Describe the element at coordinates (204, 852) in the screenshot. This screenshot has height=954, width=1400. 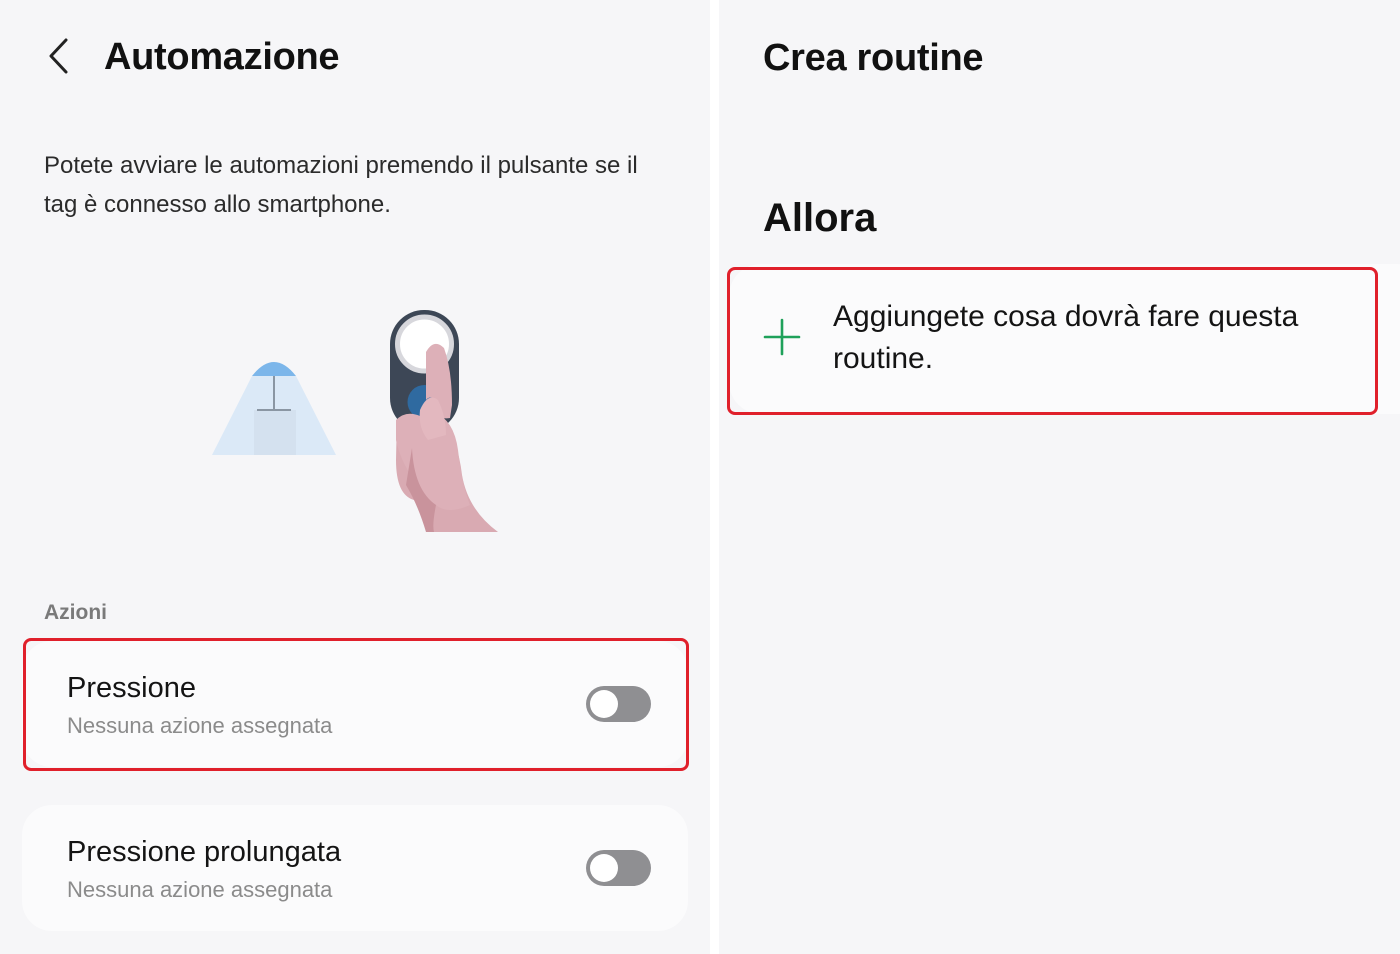
I see `action-title: Pressione prolungata` at that location.